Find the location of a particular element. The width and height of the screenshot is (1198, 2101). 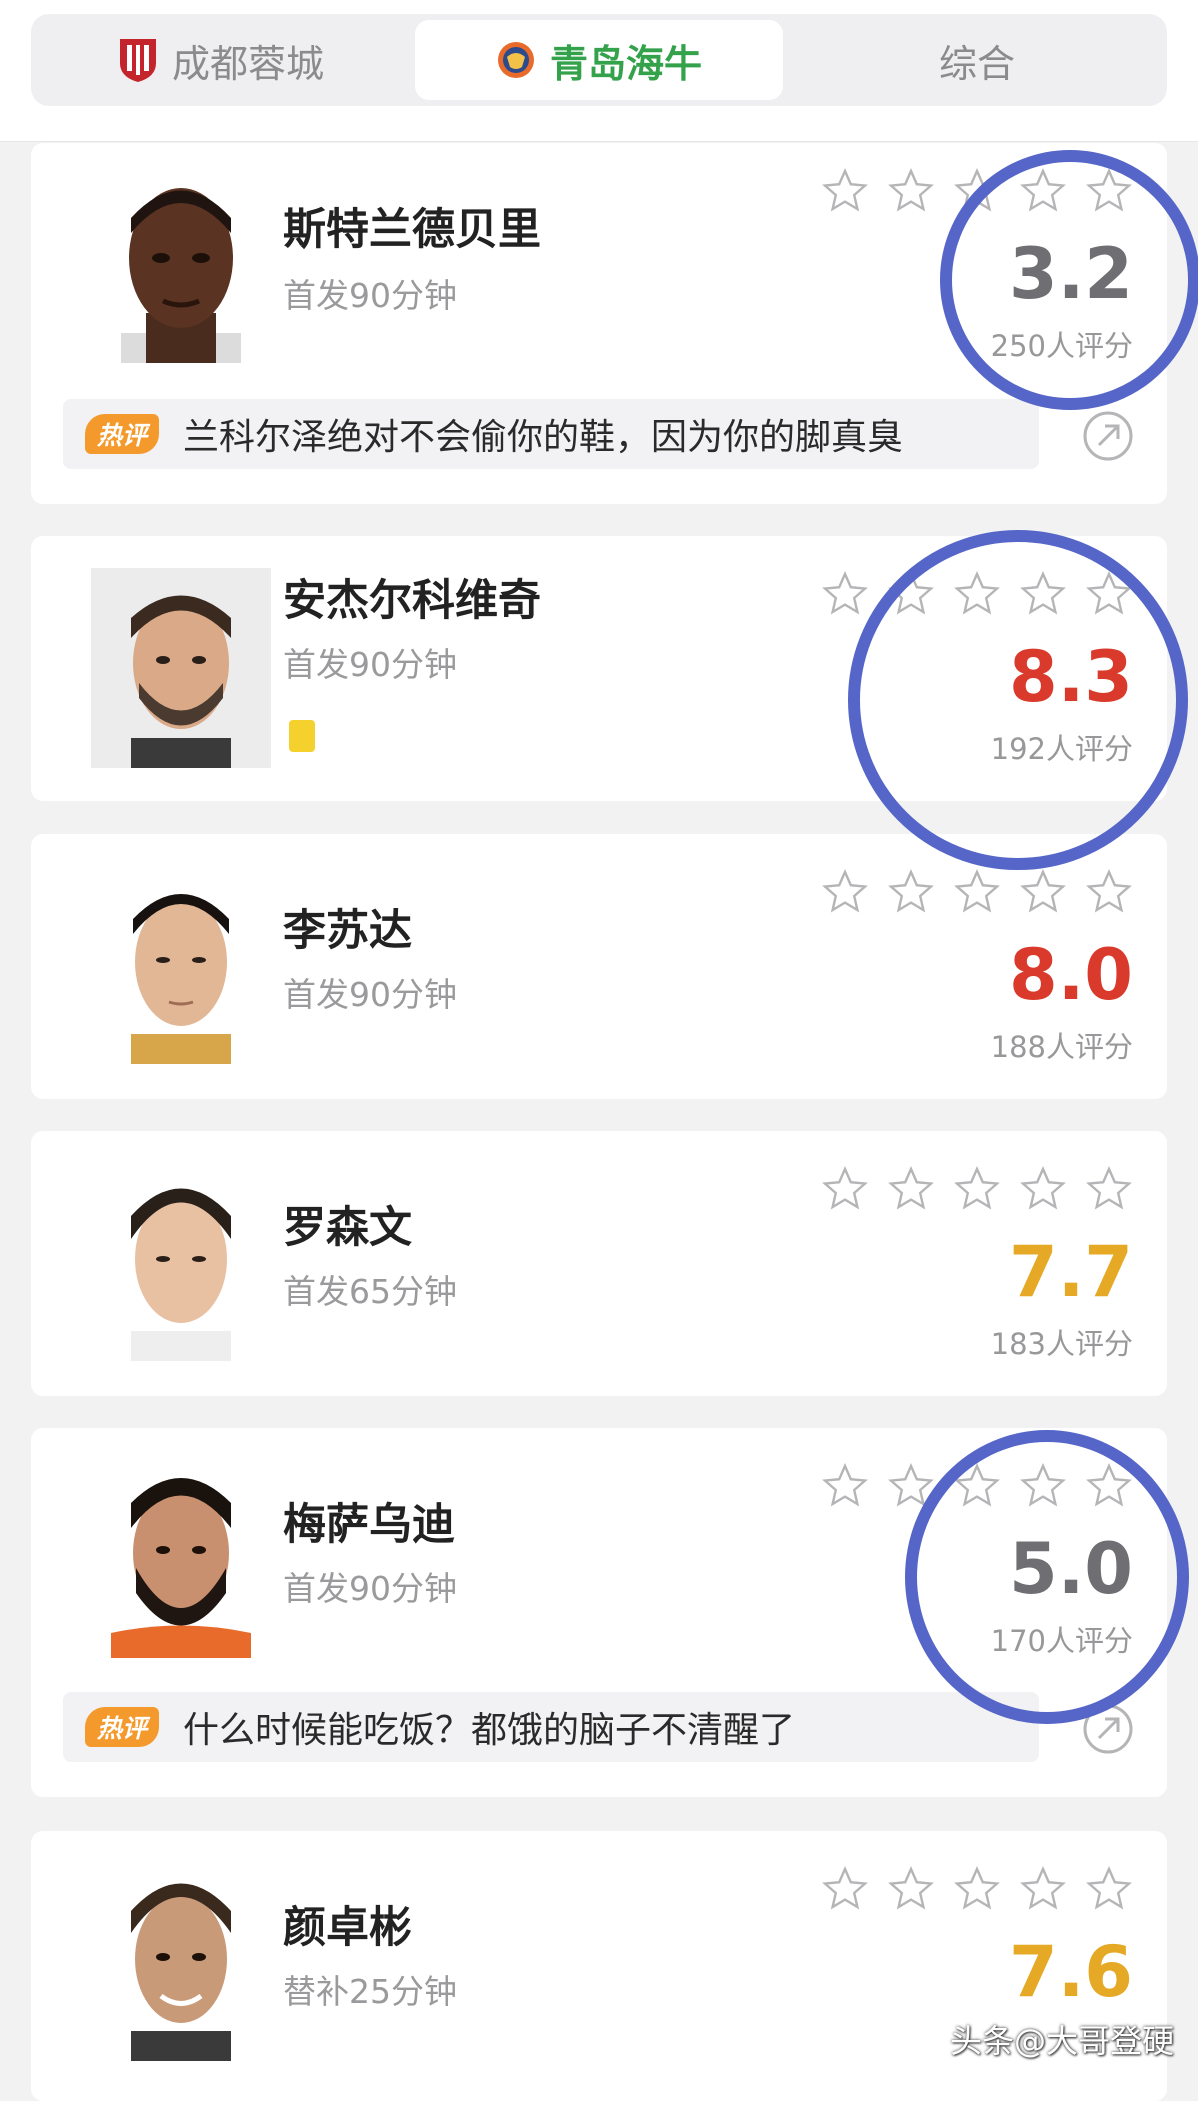

player-minutes: 首发65分钟 is located at coordinates (370, 1291).